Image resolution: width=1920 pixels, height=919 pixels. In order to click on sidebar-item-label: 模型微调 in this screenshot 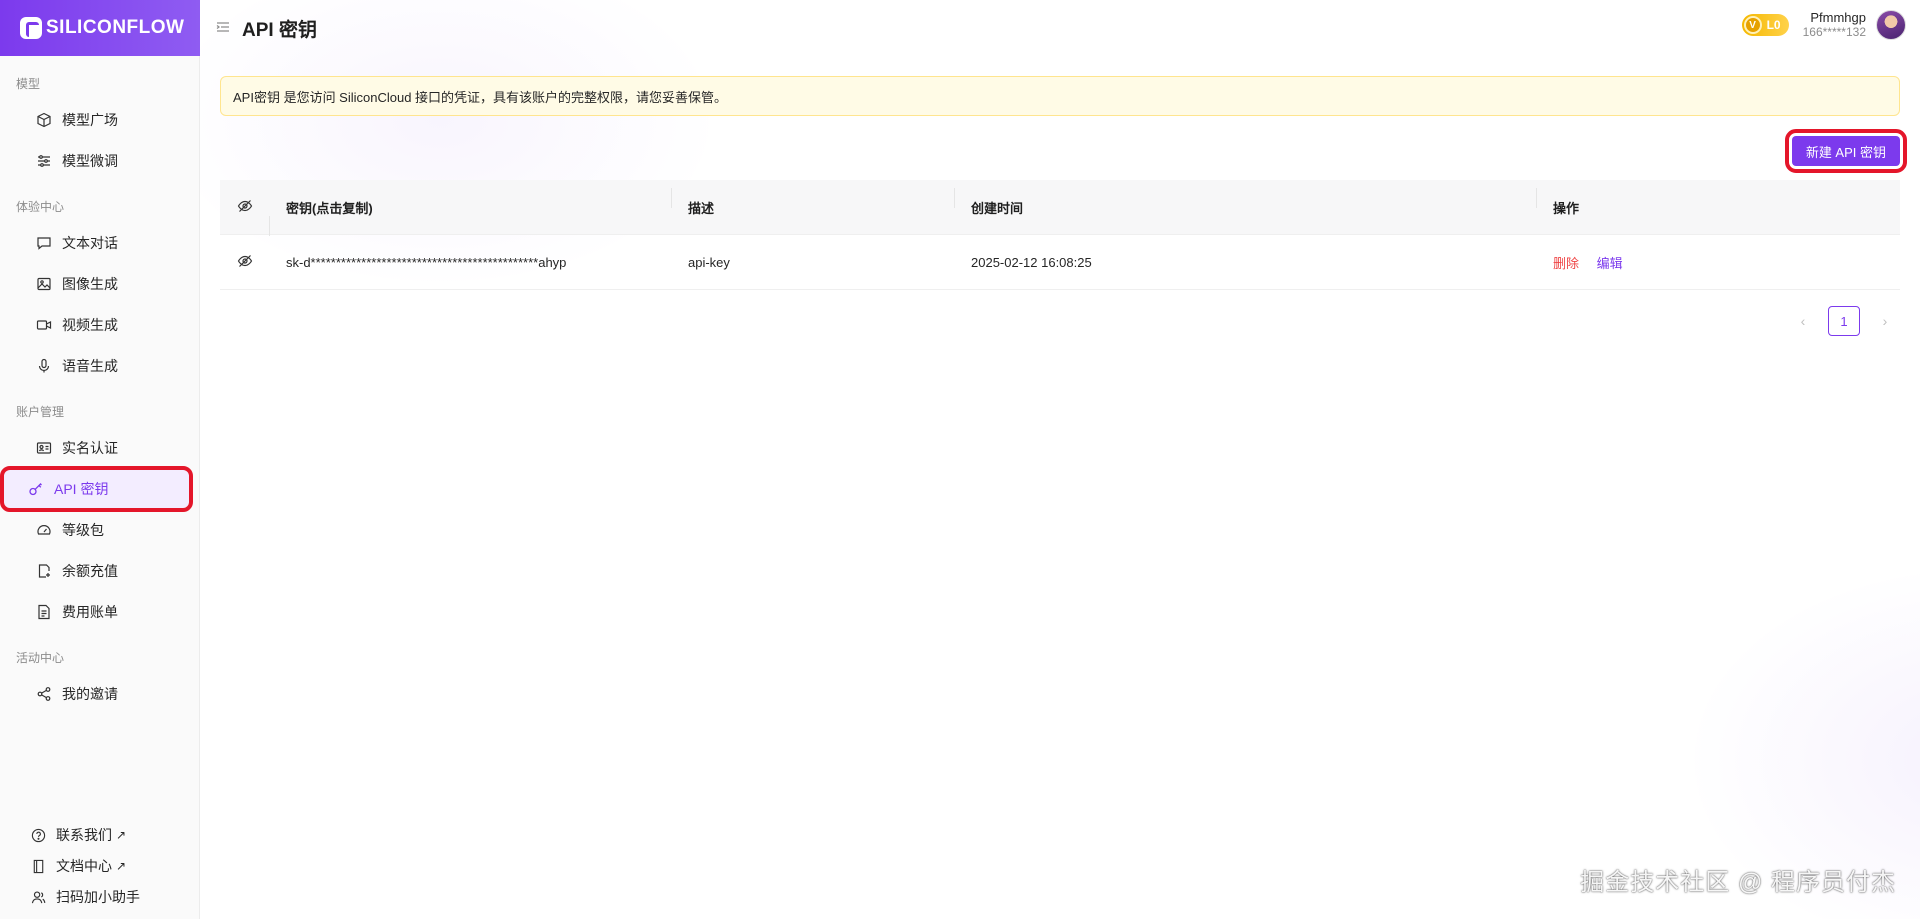, I will do `click(90, 161)`.